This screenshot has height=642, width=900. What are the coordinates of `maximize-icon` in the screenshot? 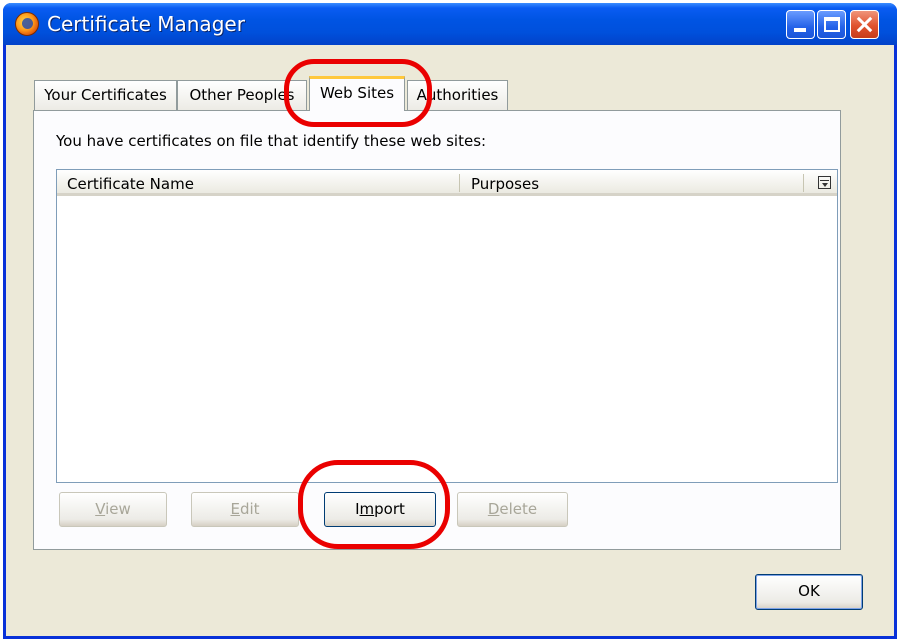 It's located at (832, 24).